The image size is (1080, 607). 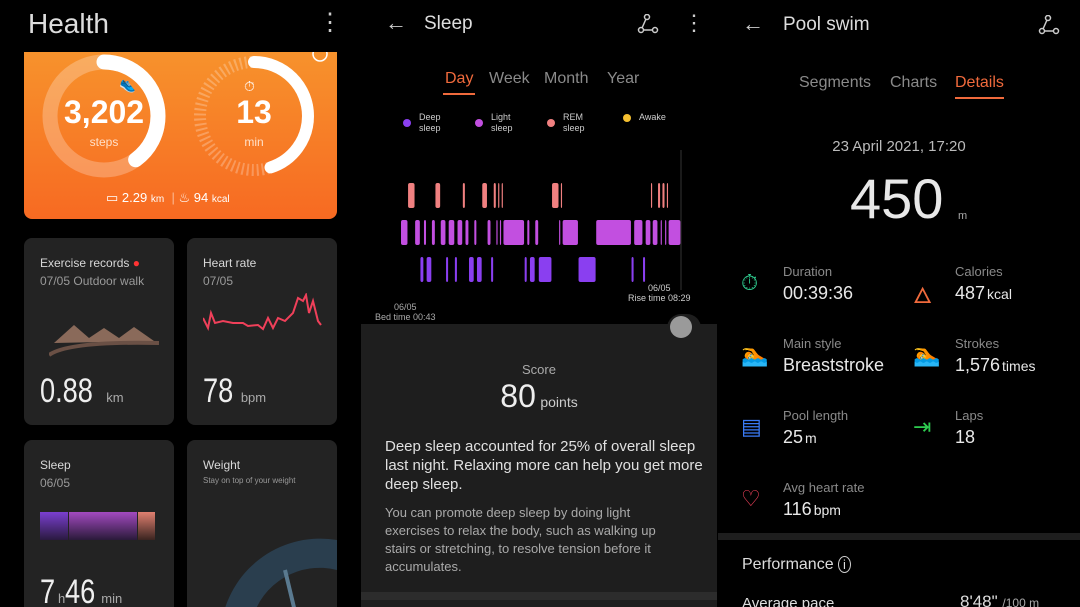 I want to click on weight-card: Weight Stay on top of your weight, so click(x=262, y=523).